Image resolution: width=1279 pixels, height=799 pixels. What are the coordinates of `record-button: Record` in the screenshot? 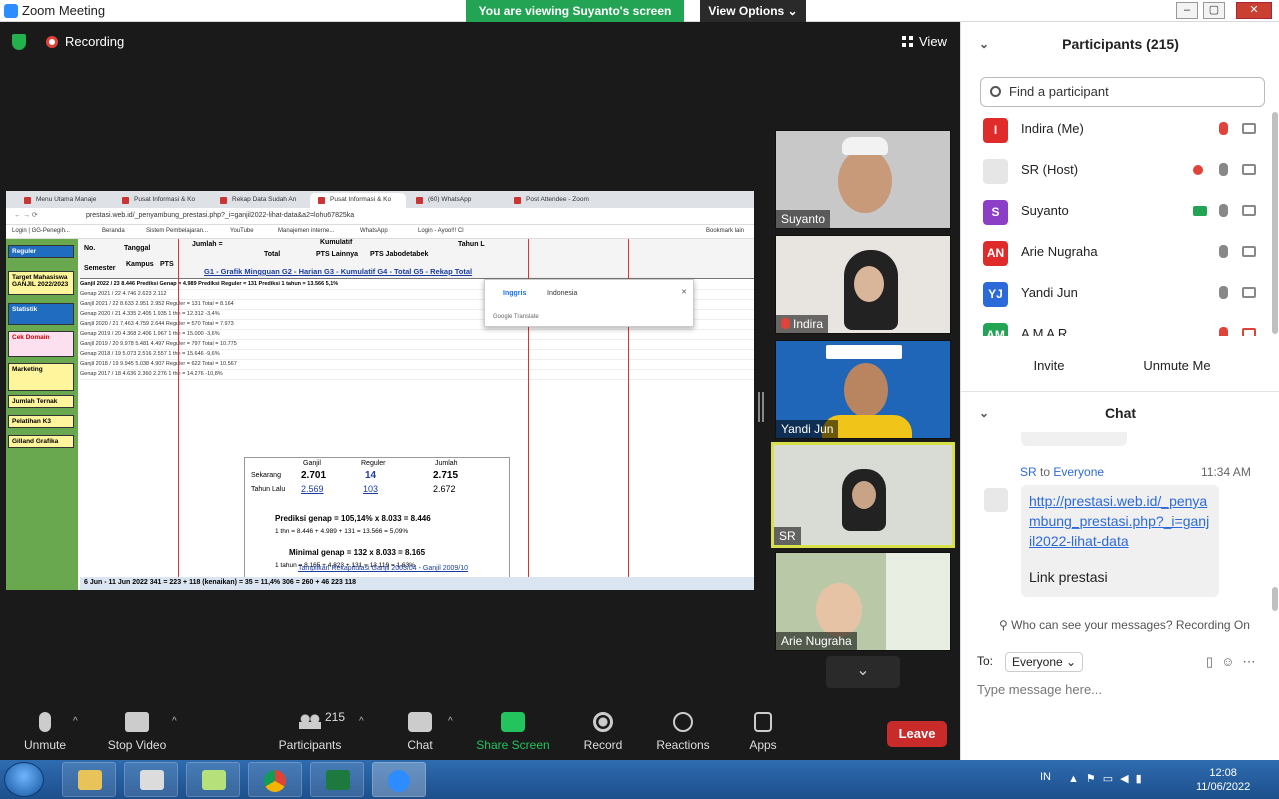 It's located at (603, 732).